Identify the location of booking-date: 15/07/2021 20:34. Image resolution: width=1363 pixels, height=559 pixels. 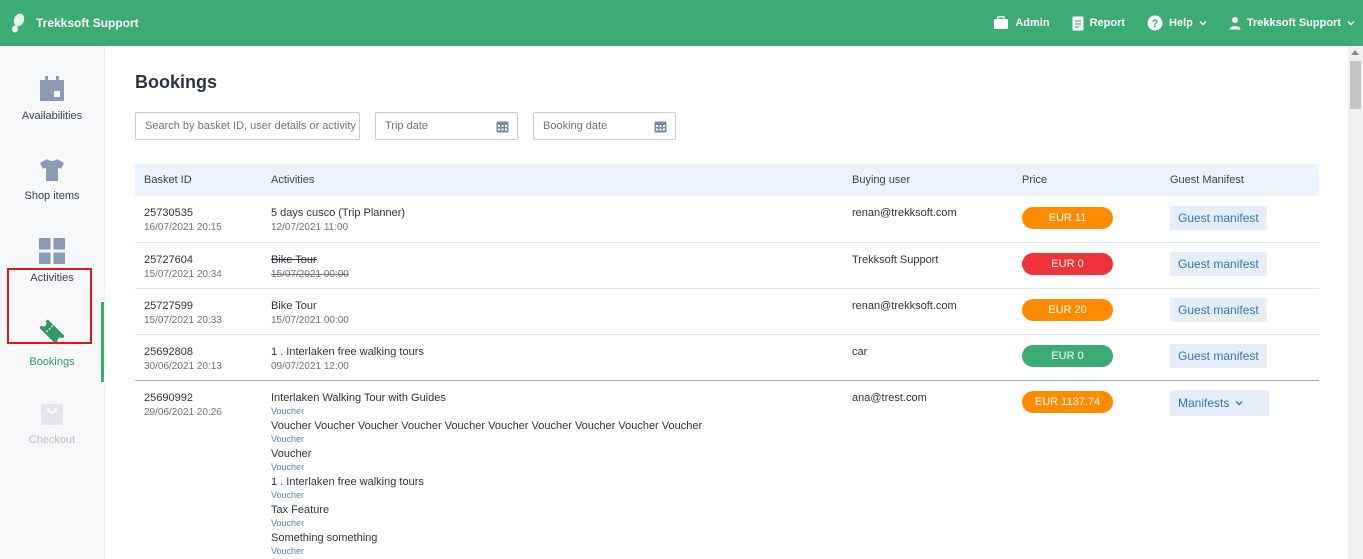
(183, 274).